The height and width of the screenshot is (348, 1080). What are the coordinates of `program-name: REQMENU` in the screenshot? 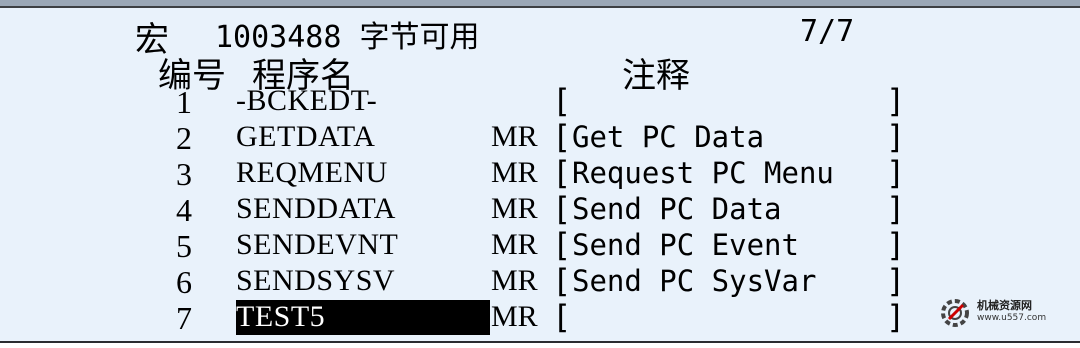 It's located at (312, 173).